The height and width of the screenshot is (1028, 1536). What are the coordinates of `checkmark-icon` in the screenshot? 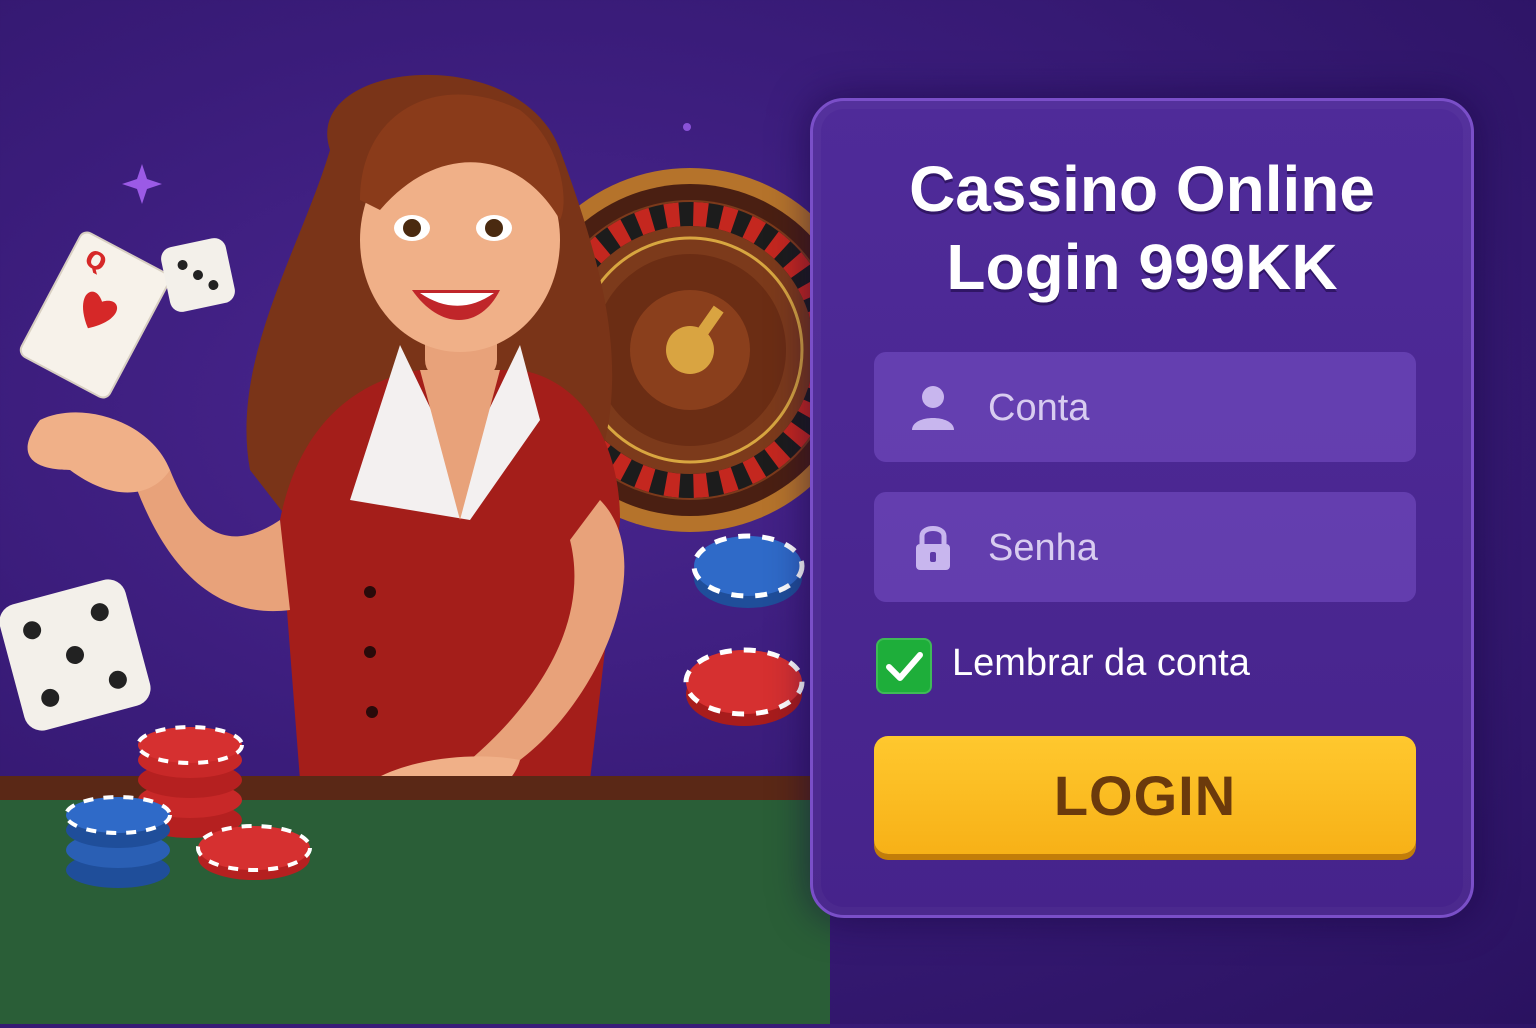 It's located at (904, 666).